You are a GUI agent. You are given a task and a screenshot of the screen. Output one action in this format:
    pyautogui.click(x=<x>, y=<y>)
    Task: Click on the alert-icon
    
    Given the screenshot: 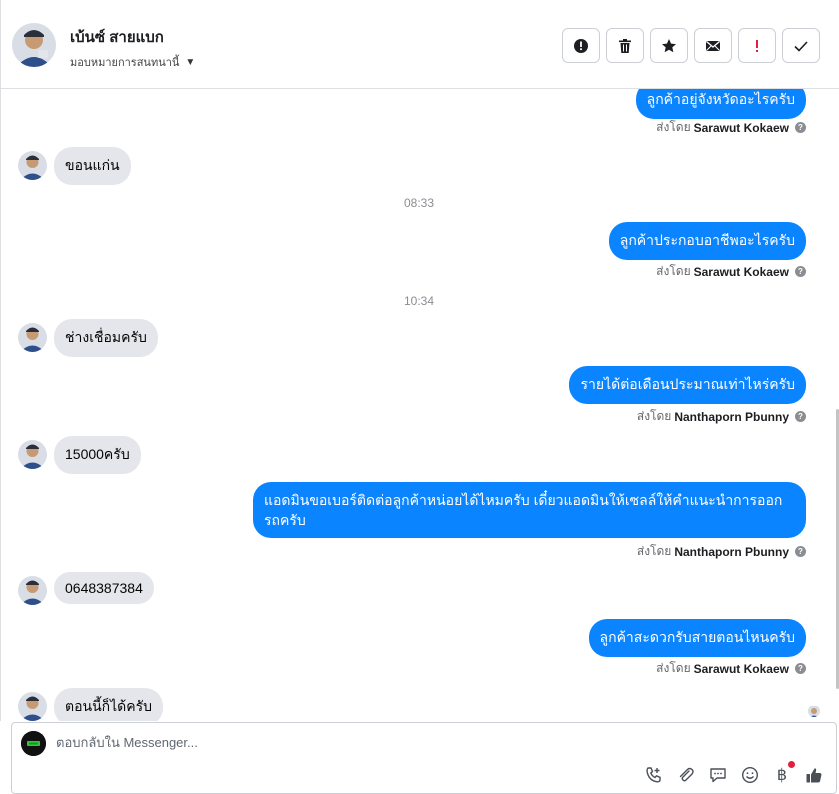 What is the action you would take?
    pyautogui.click(x=581, y=45)
    